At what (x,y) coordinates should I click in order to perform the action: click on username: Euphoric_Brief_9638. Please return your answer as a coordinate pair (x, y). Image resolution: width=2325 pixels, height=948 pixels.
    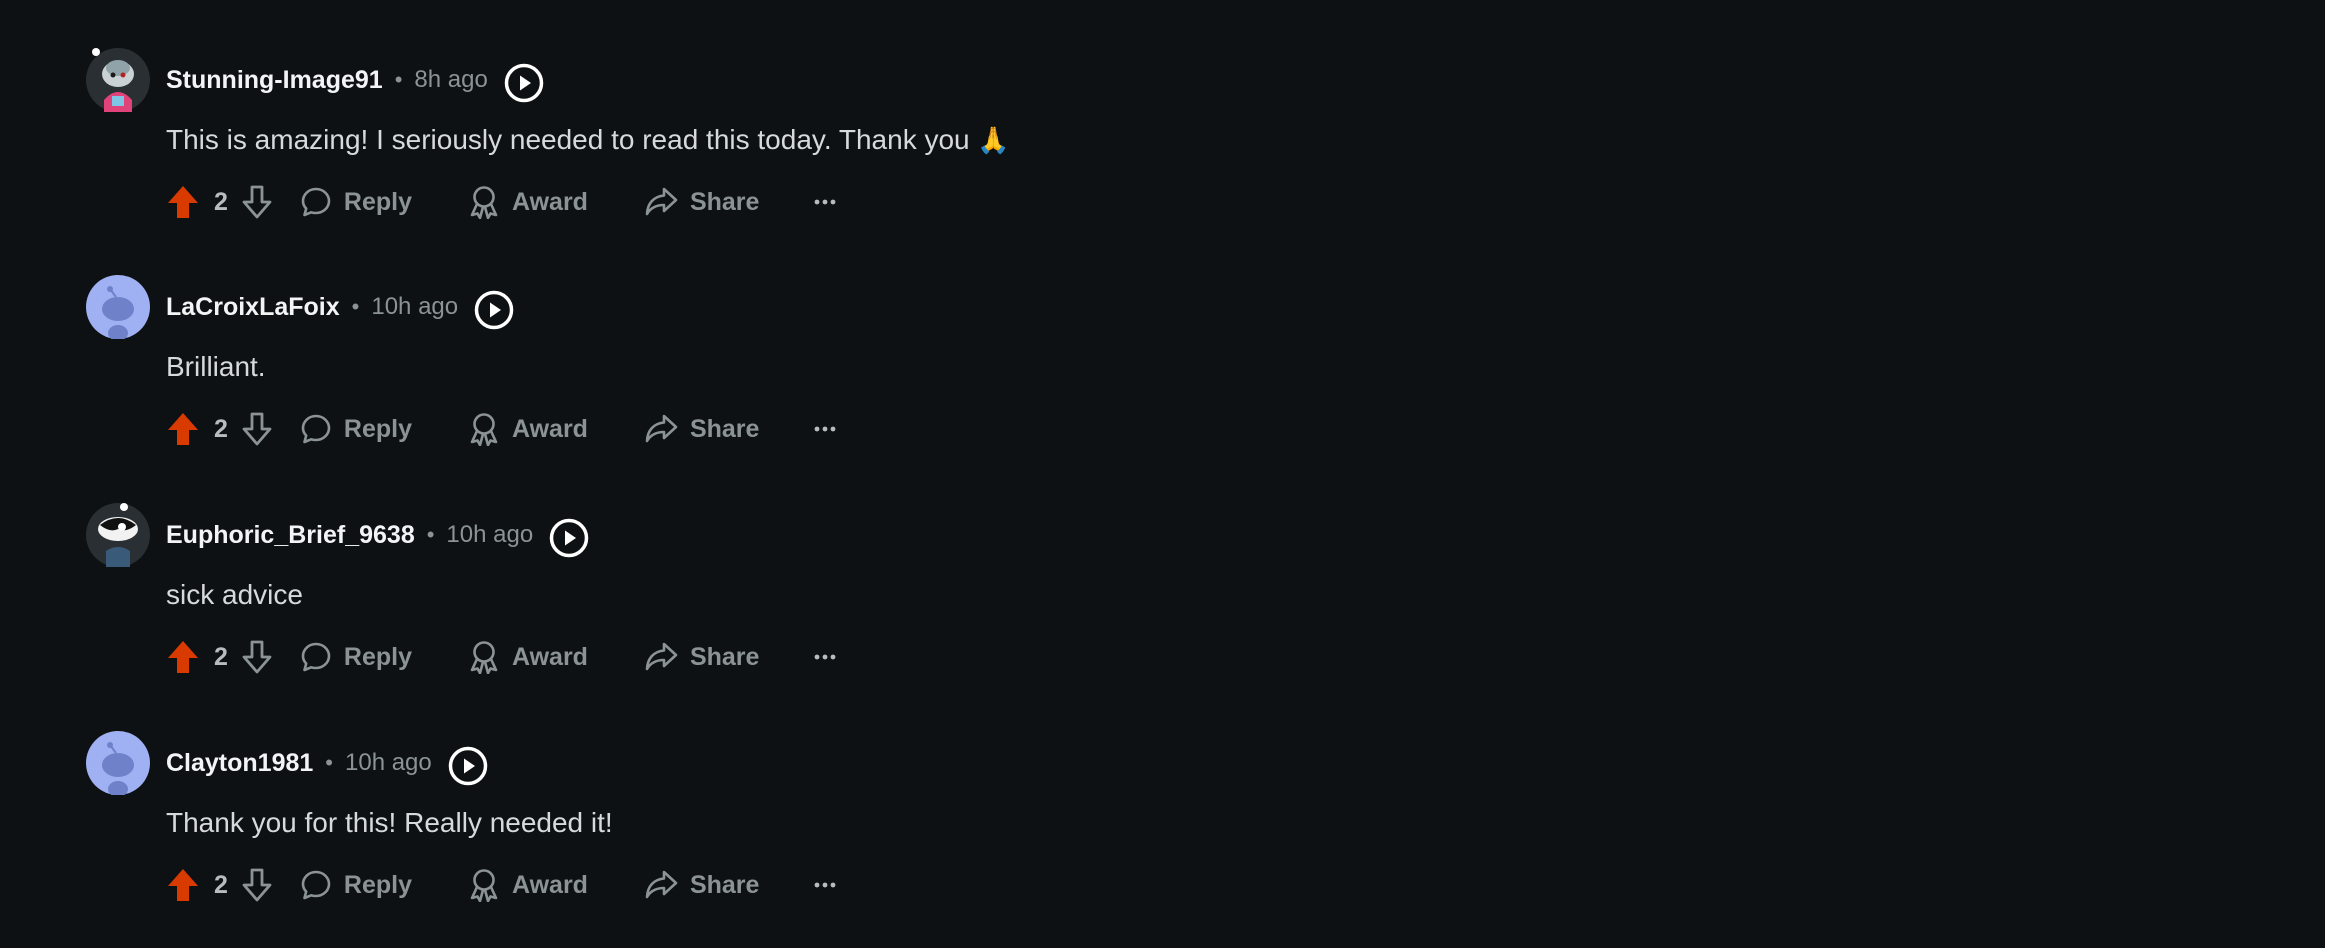
    Looking at the image, I should click on (290, 535).